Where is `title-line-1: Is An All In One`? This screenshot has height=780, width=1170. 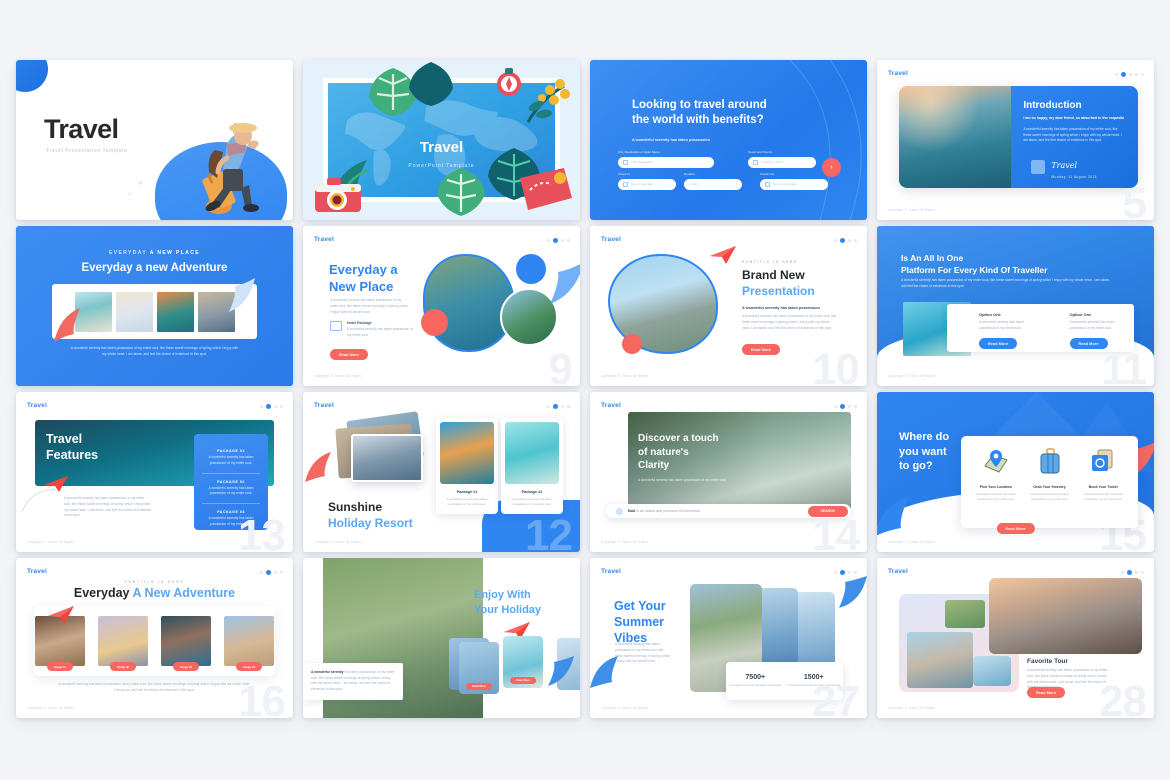
title-line-1: Is An All In One is located at coordinates (932, 258).